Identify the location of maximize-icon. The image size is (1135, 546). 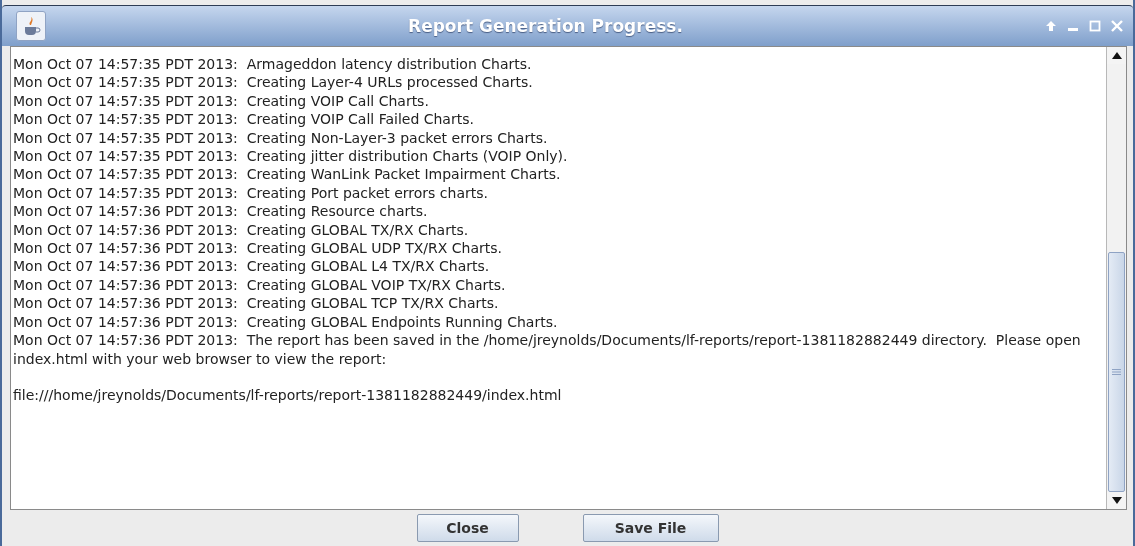
(1095, 26).